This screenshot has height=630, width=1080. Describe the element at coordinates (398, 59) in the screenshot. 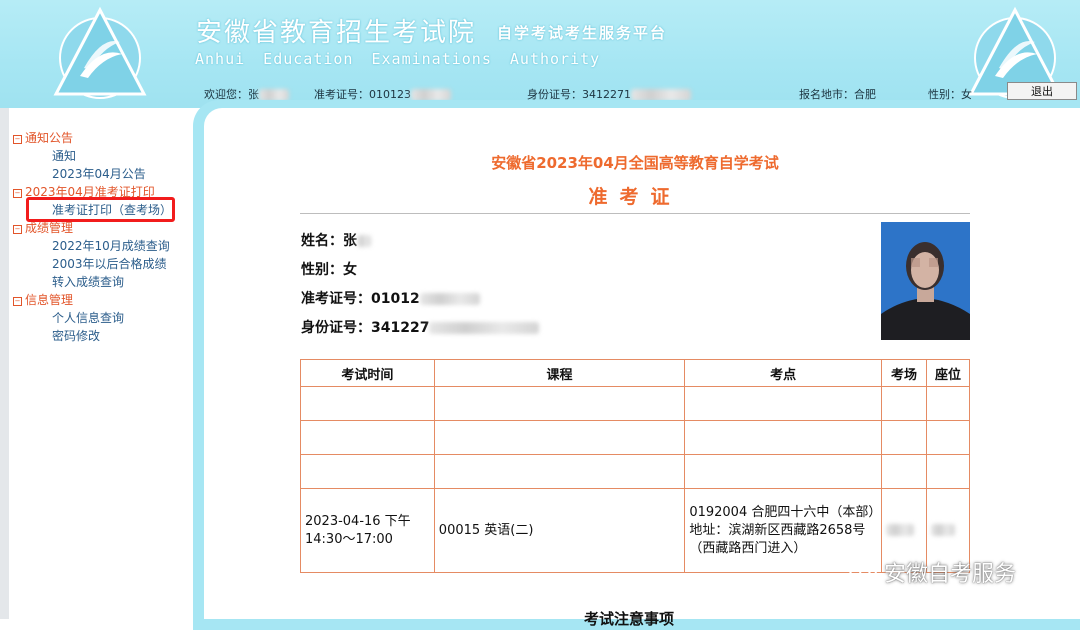

I see `site-english-name: Anhui Education Examinations Authority` at that location.